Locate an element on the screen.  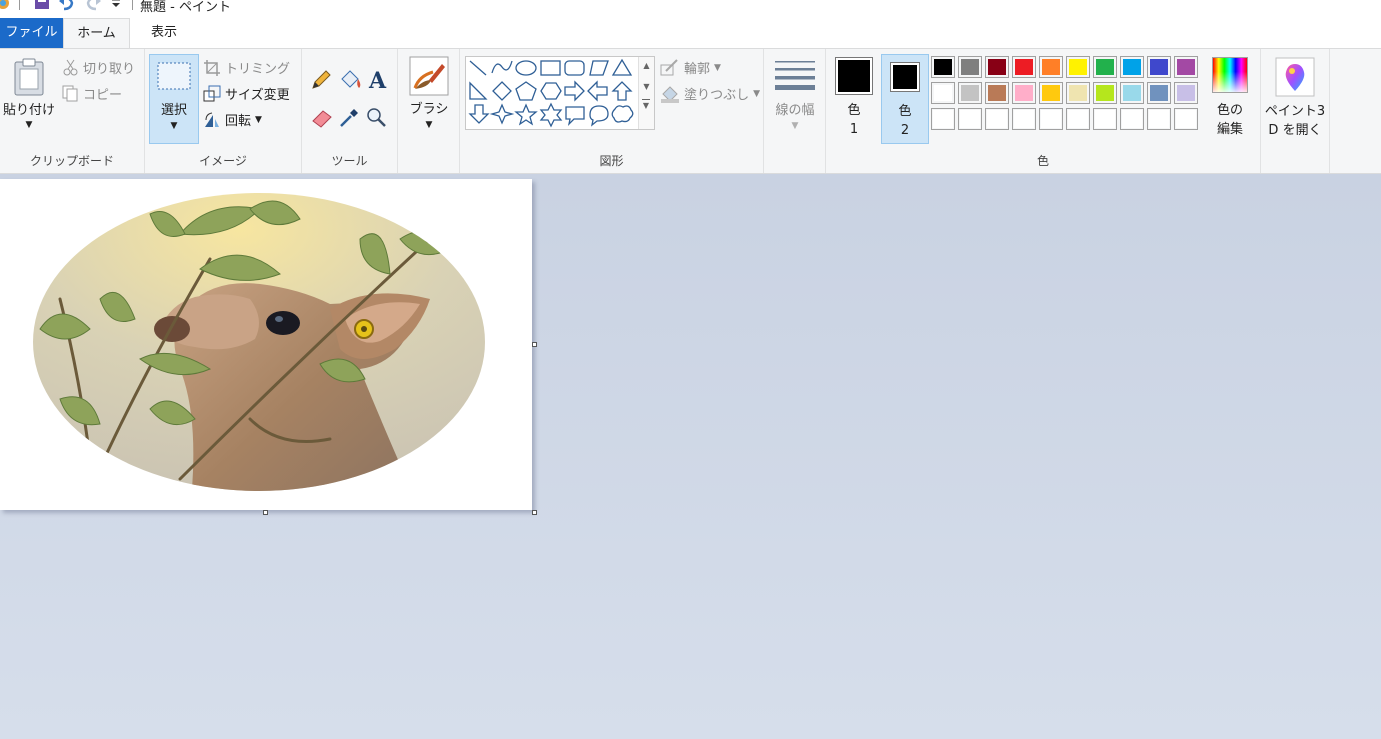
expand-gallery-icon: ▼ is located at coordinates (646, 104).